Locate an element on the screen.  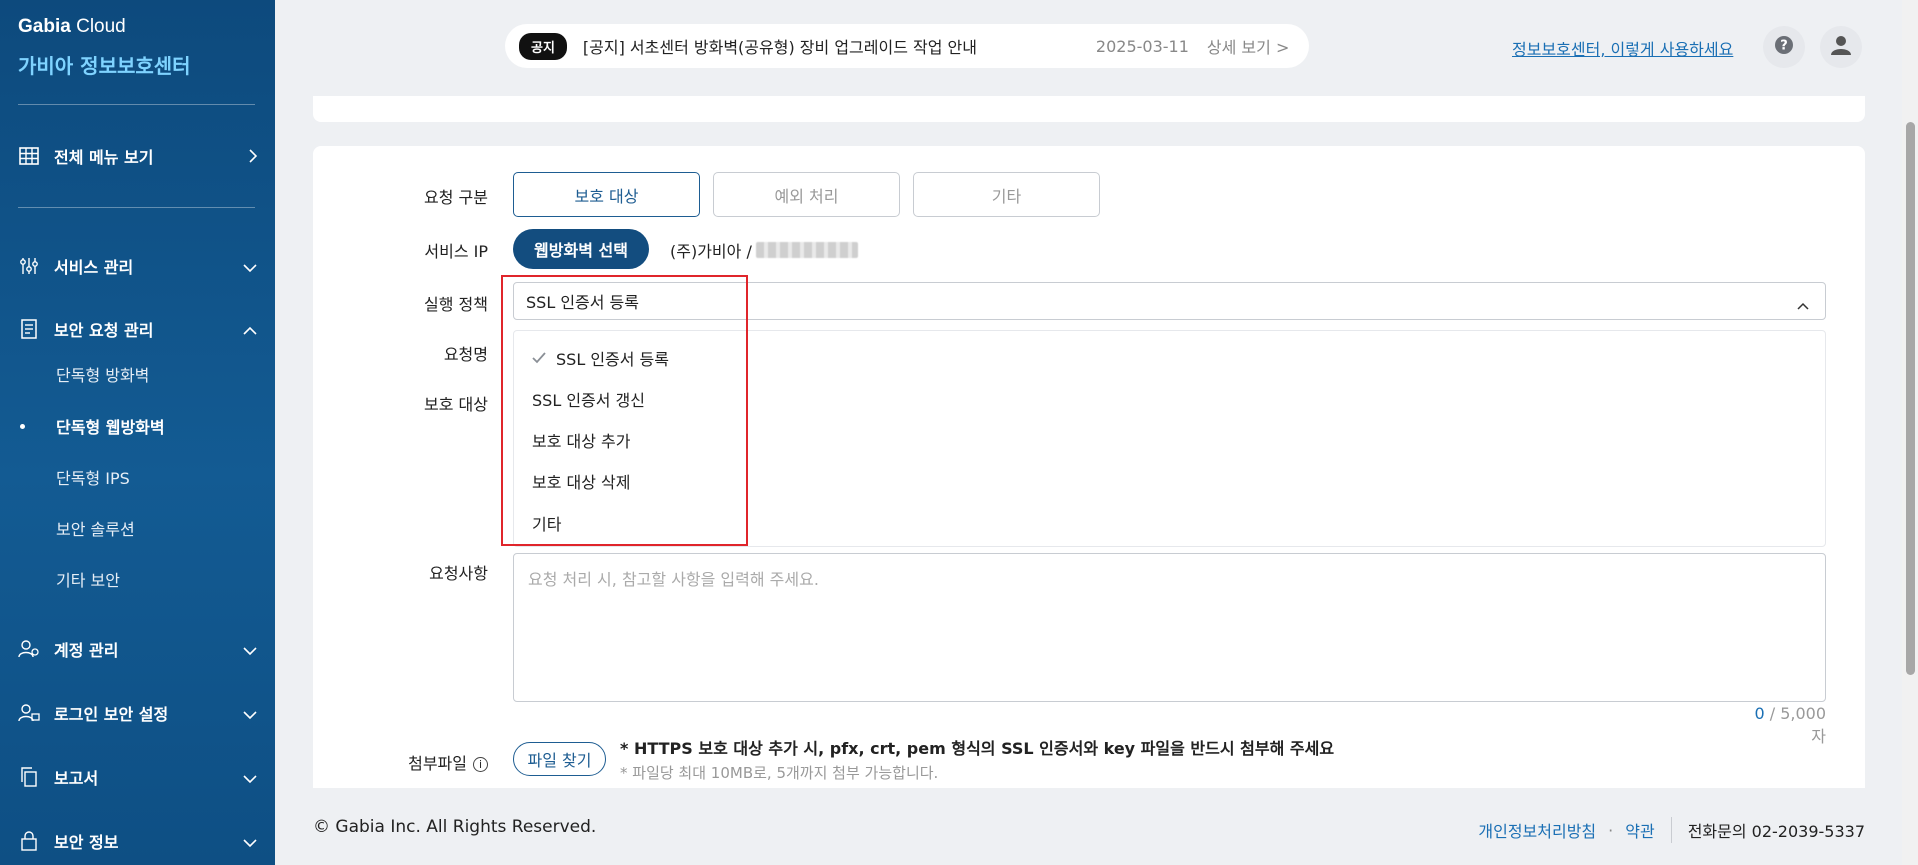
footer-phone: 전화문의 02-2039-5337 is located at coordinates (1776, 831).